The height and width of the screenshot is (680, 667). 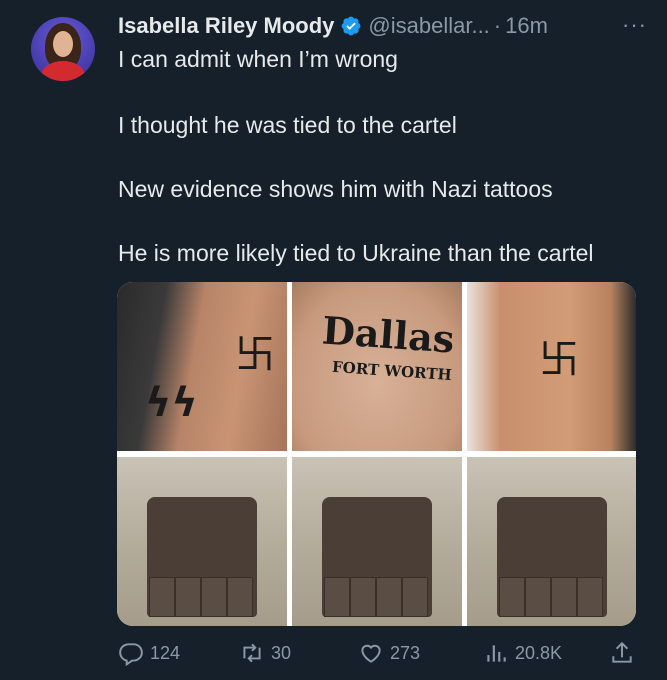 I want to click on avatar-body, so click(x=63, y=71).